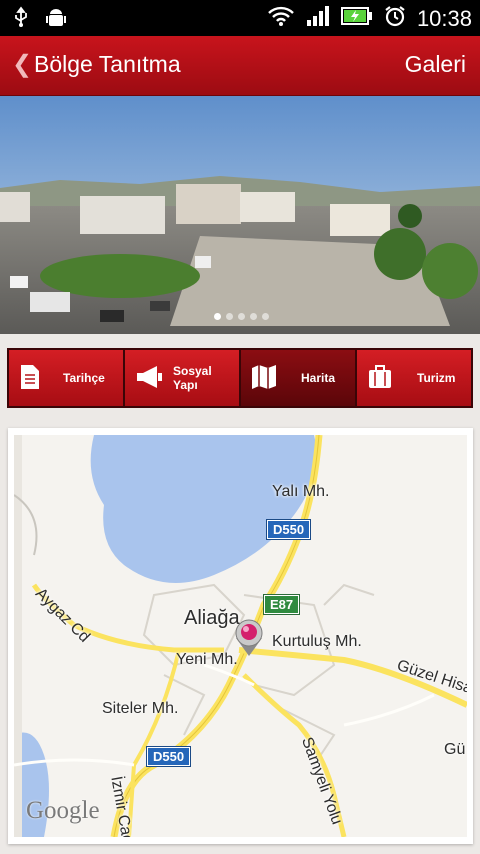  Describe the element at coordinates (317, 641) in the screenshot. I see `place-label: Kurtuluş Mh.` at that location.